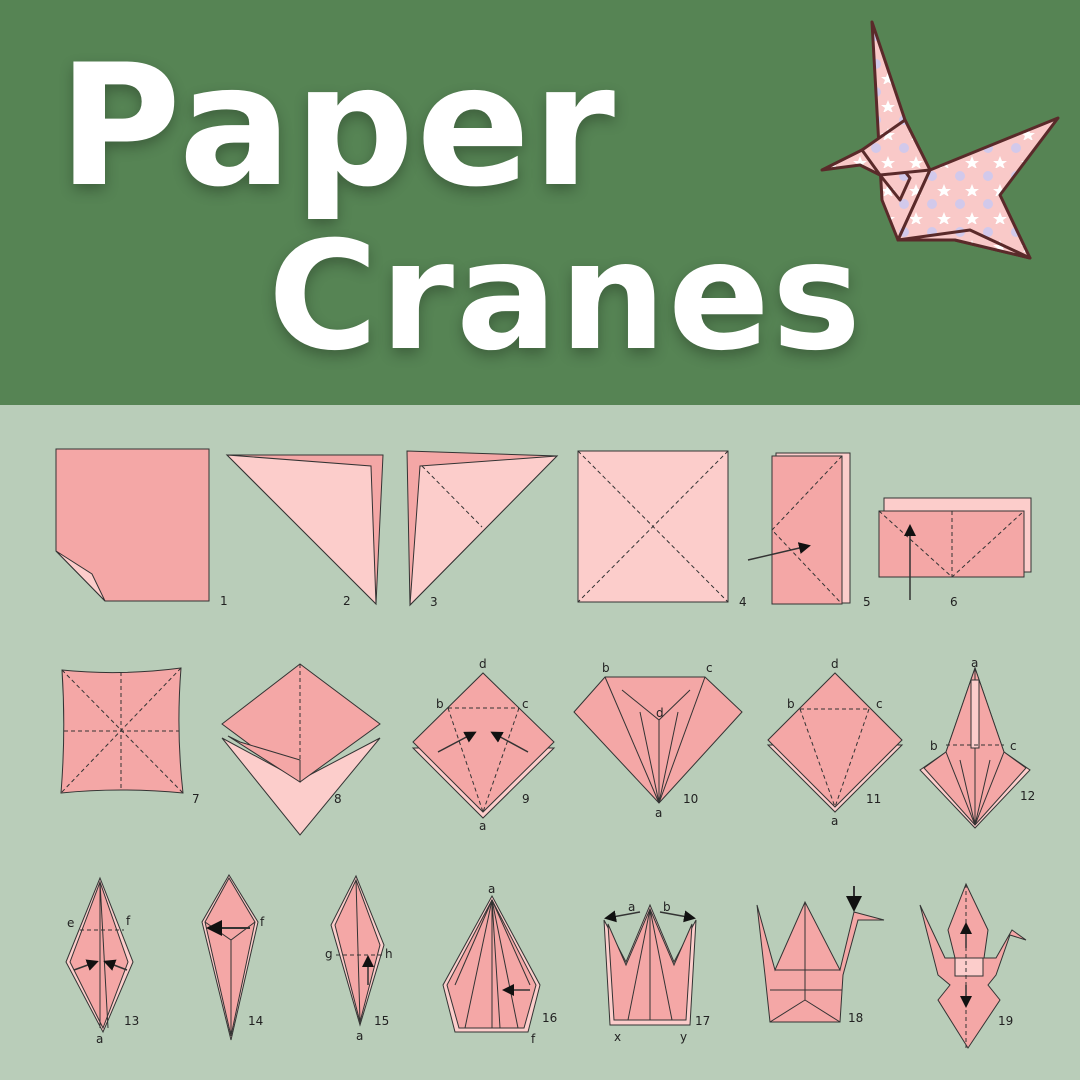 The height and width of the screenshot is (1080, 1080). Describe the element at coordinates (940, 140) in the screenshot. I see `origami-crane-icon` at that location.